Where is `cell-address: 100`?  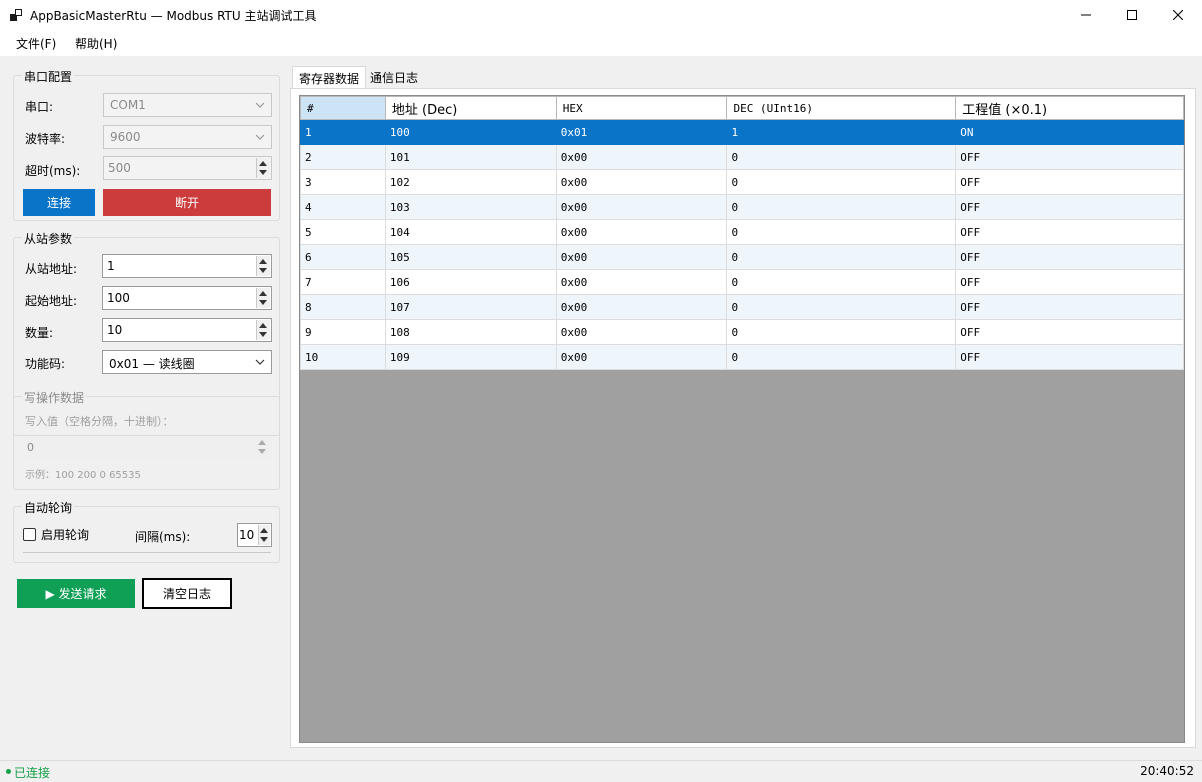 cell-address: 100 is located at coordinates (470, 132).